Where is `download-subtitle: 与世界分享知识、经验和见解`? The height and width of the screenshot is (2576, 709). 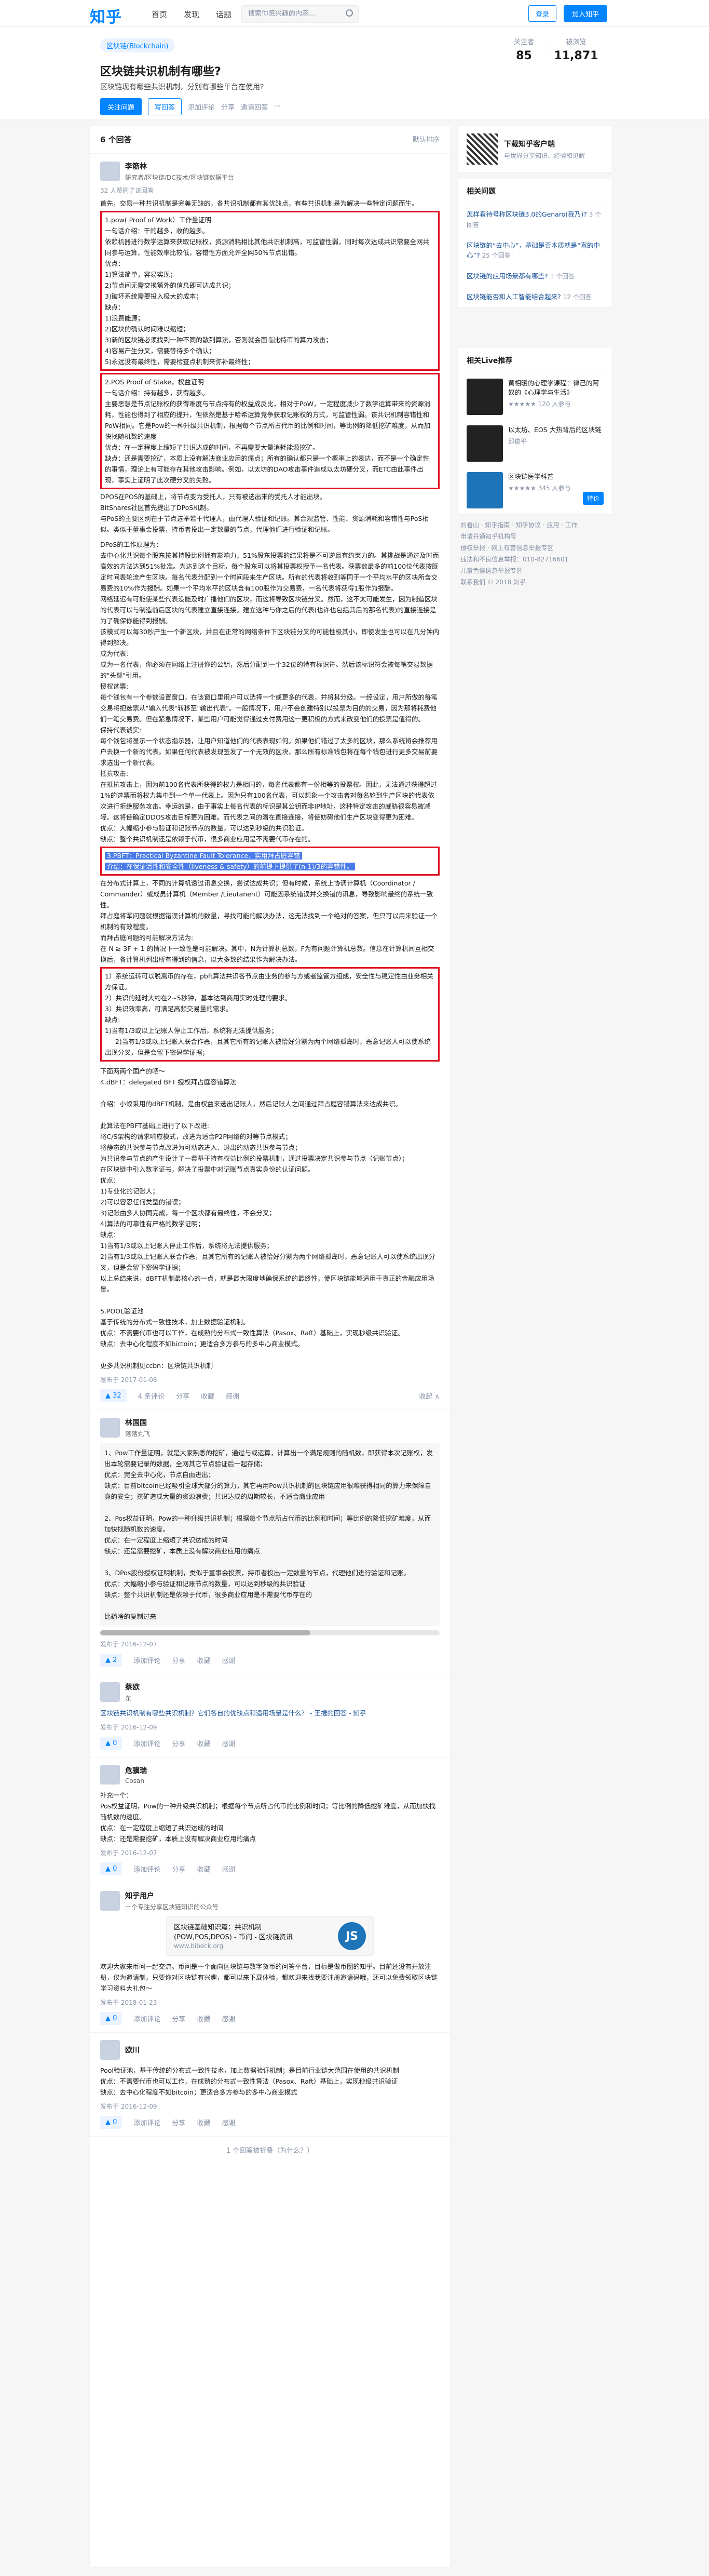
download-subtitle: 与世界分享知识、经验和见解 is located at coordinates (544, 156).